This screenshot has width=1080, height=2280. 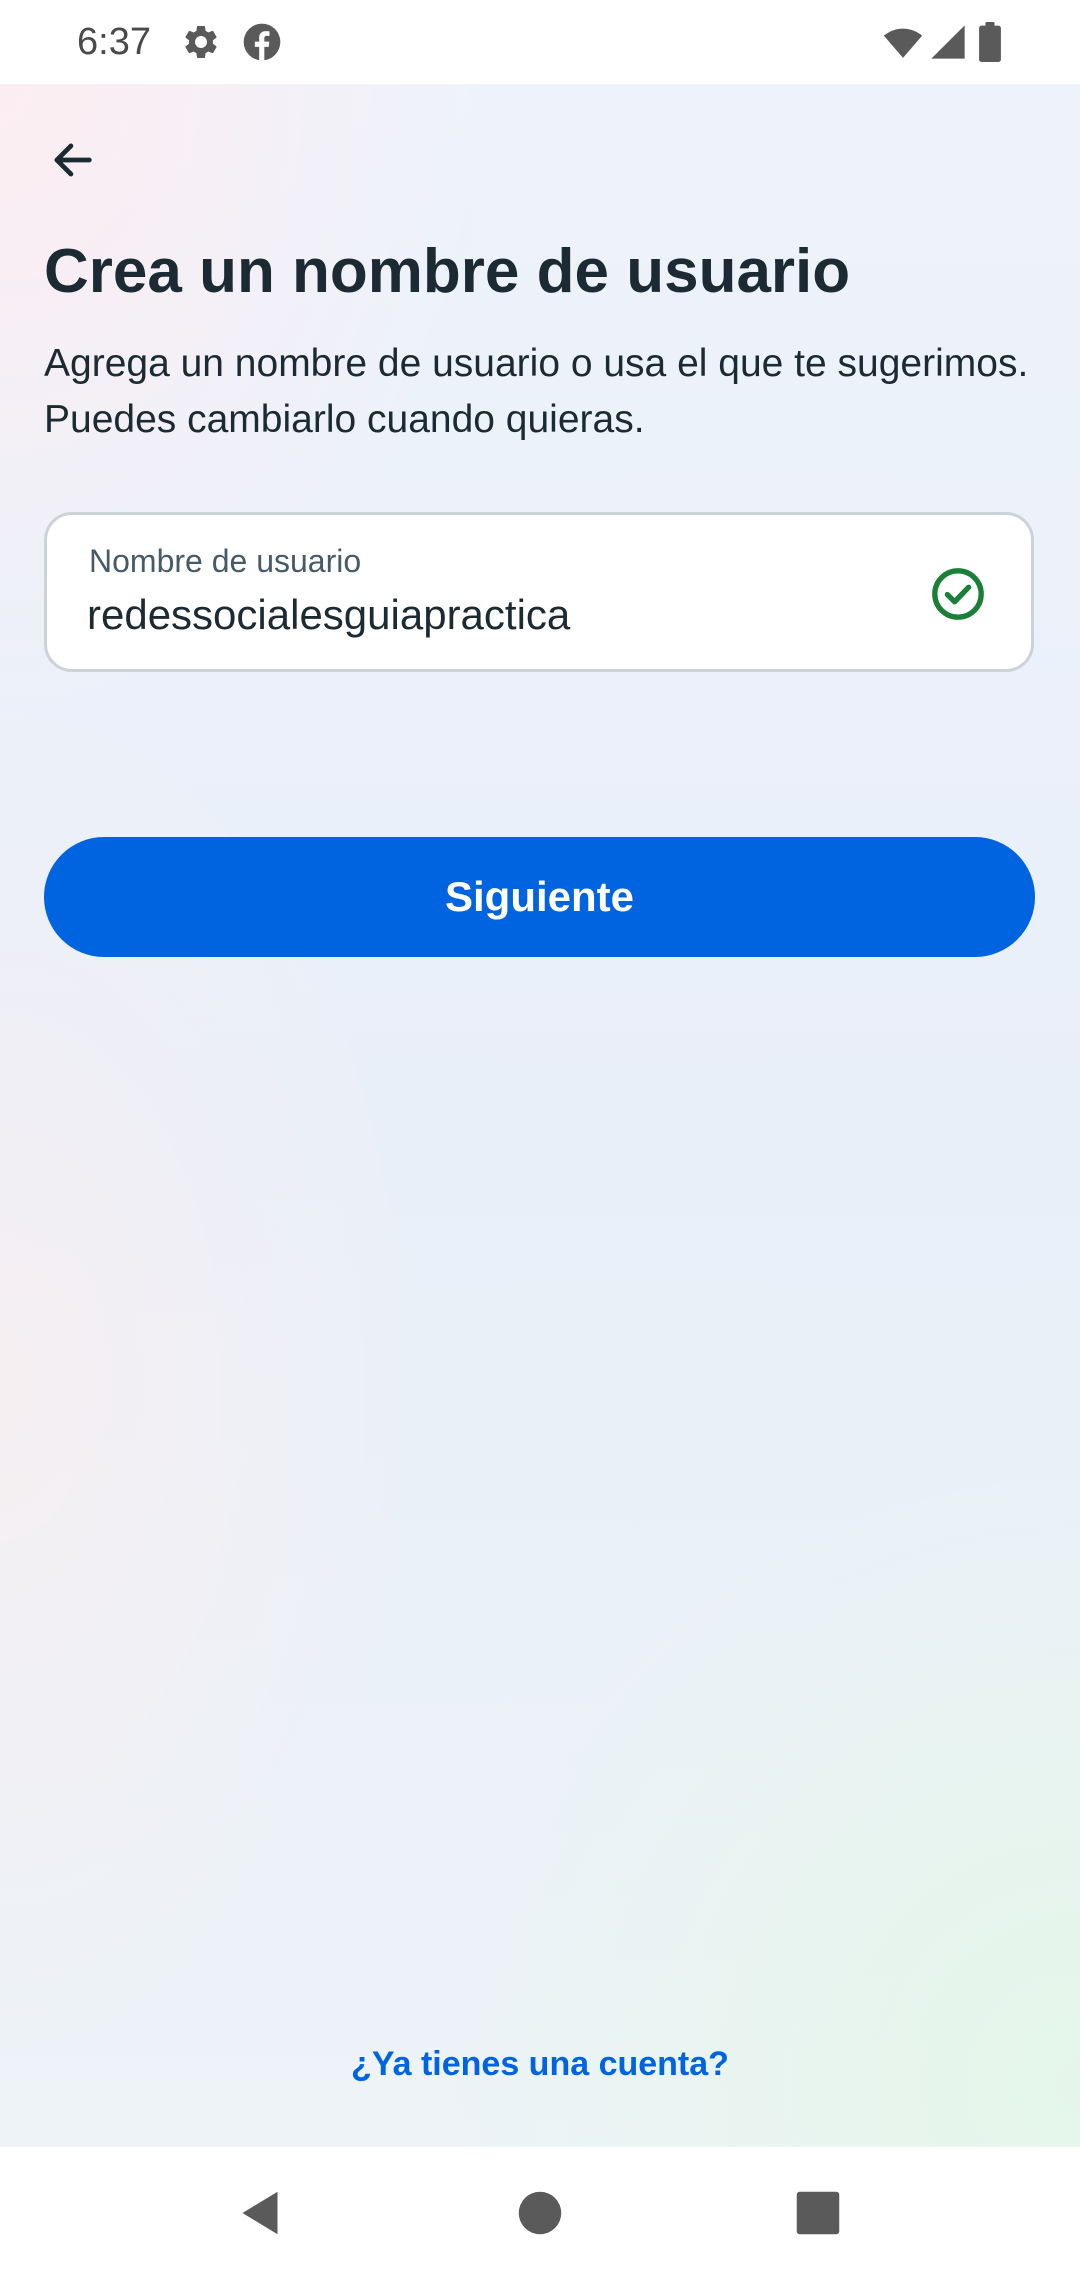 I want to click on gear-icon, so click(x=201, y=42).